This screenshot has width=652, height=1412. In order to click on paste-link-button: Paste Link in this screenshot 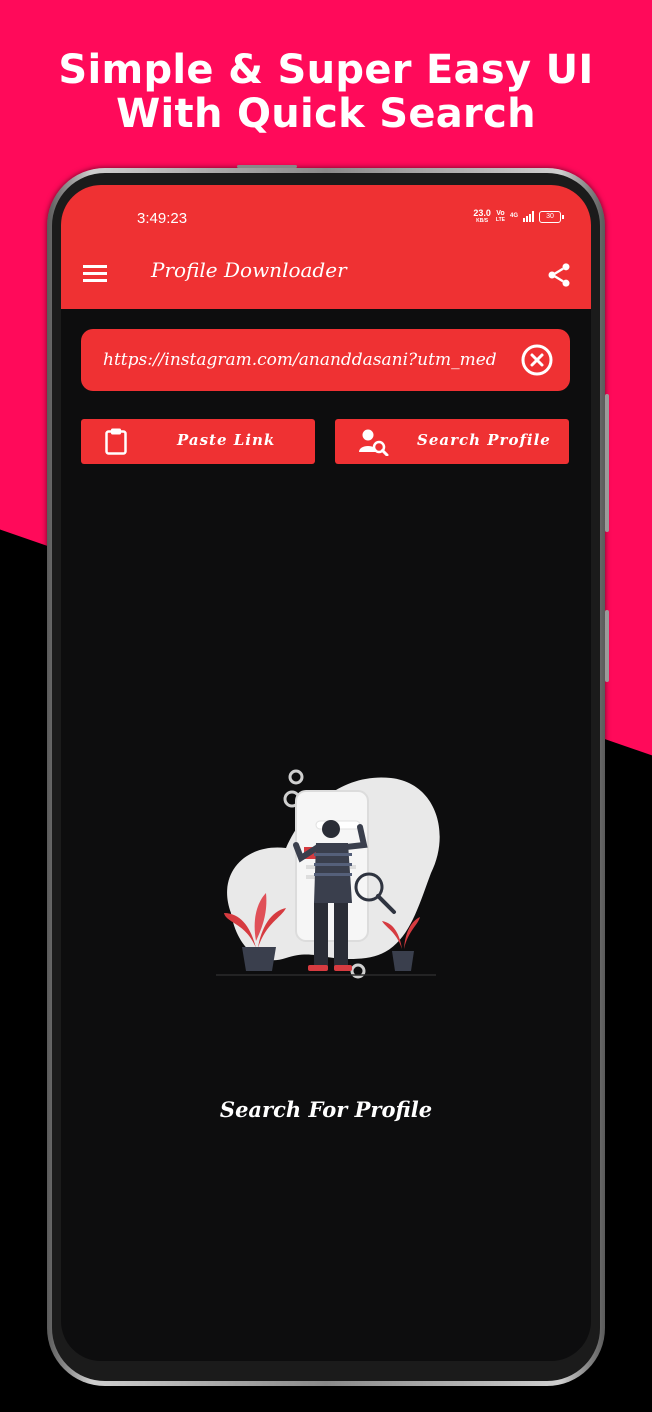, I will do `click(198, 441)`.